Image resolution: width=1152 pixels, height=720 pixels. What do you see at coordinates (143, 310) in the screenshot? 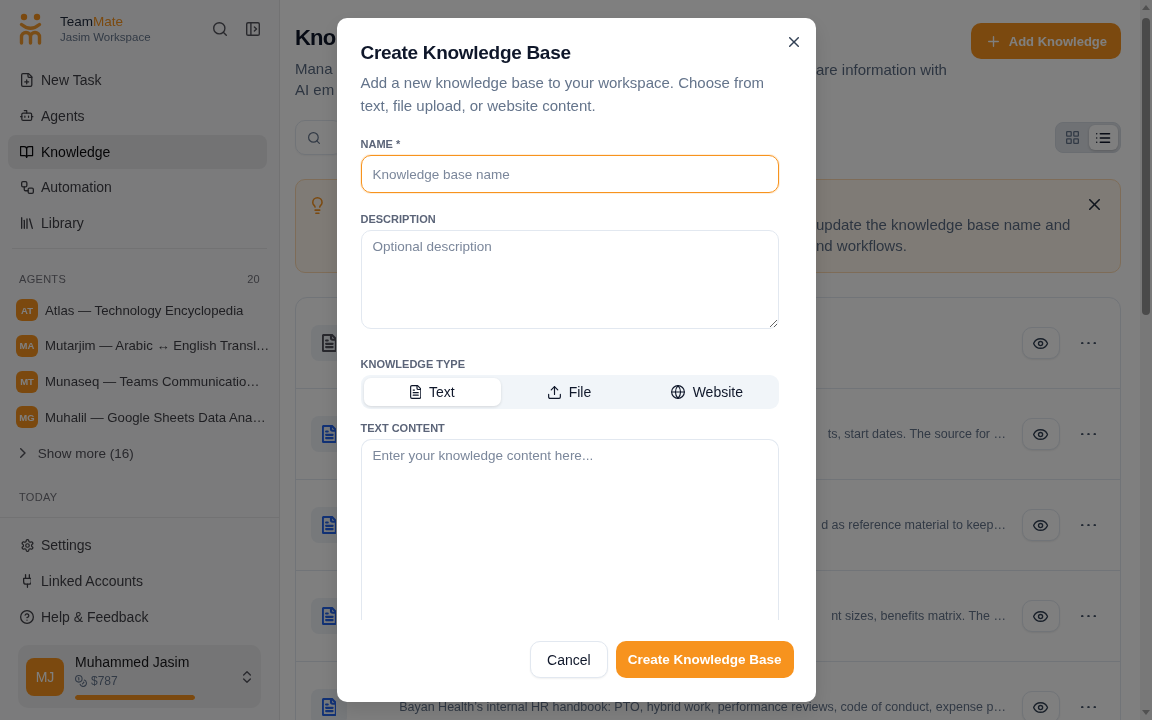
I see `agent-item: AT Atlas — Technology Encyclopedia` at bounding box center [143, 310].